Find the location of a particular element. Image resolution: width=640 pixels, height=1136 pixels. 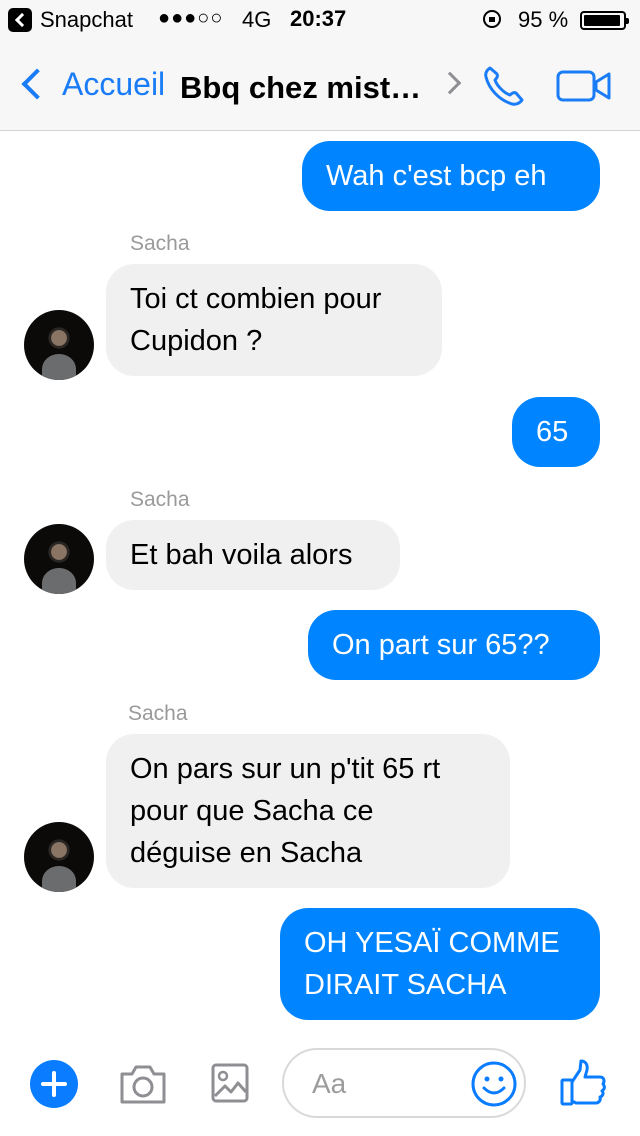

message-incoming: Toi ct combien pour Cupidon ? is located at coordinates (274, 320).